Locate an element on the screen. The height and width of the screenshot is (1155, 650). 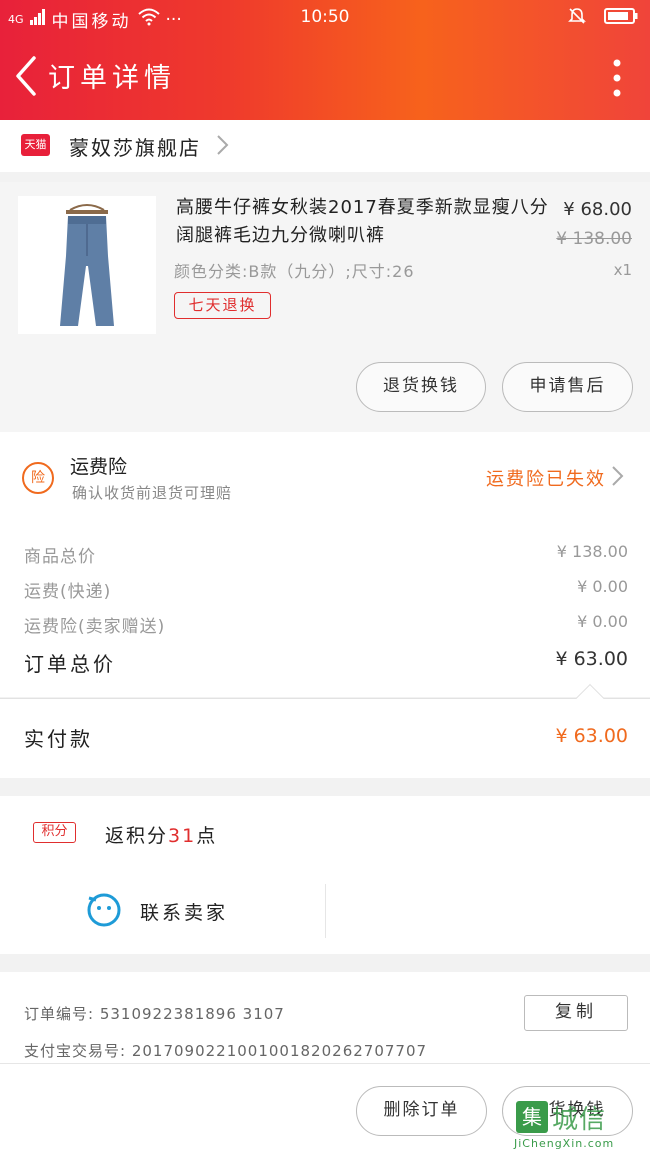
product-image is located at coordinates (87, 265).